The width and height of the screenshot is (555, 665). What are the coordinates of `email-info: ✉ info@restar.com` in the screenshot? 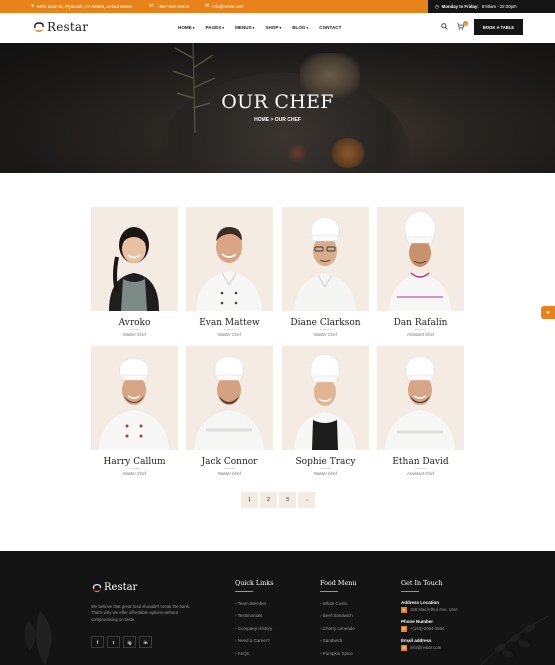 It's located at (224, 6).